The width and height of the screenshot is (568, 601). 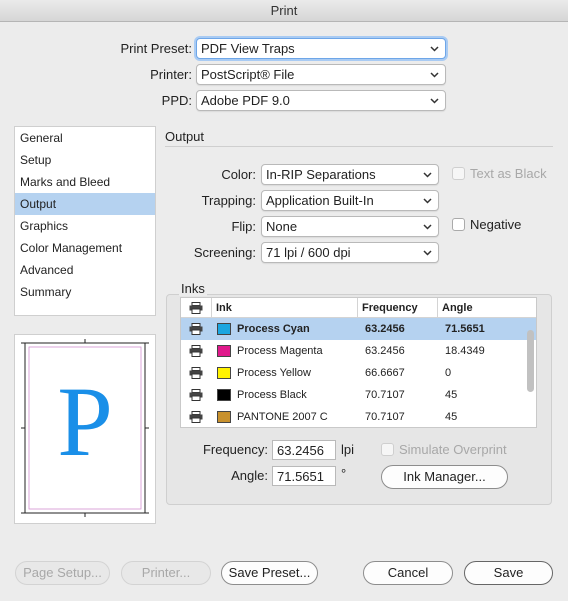 I want to click on simulate-overprint-checkbox, so click(x=387, y=449).